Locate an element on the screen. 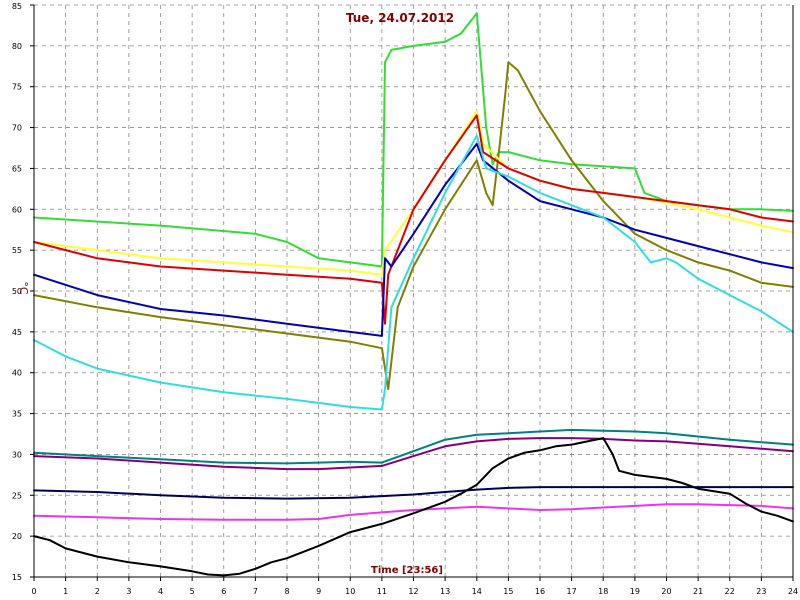 The image size is (800, 600). x-tick-label: 18 is located at coordinates (603, 591).